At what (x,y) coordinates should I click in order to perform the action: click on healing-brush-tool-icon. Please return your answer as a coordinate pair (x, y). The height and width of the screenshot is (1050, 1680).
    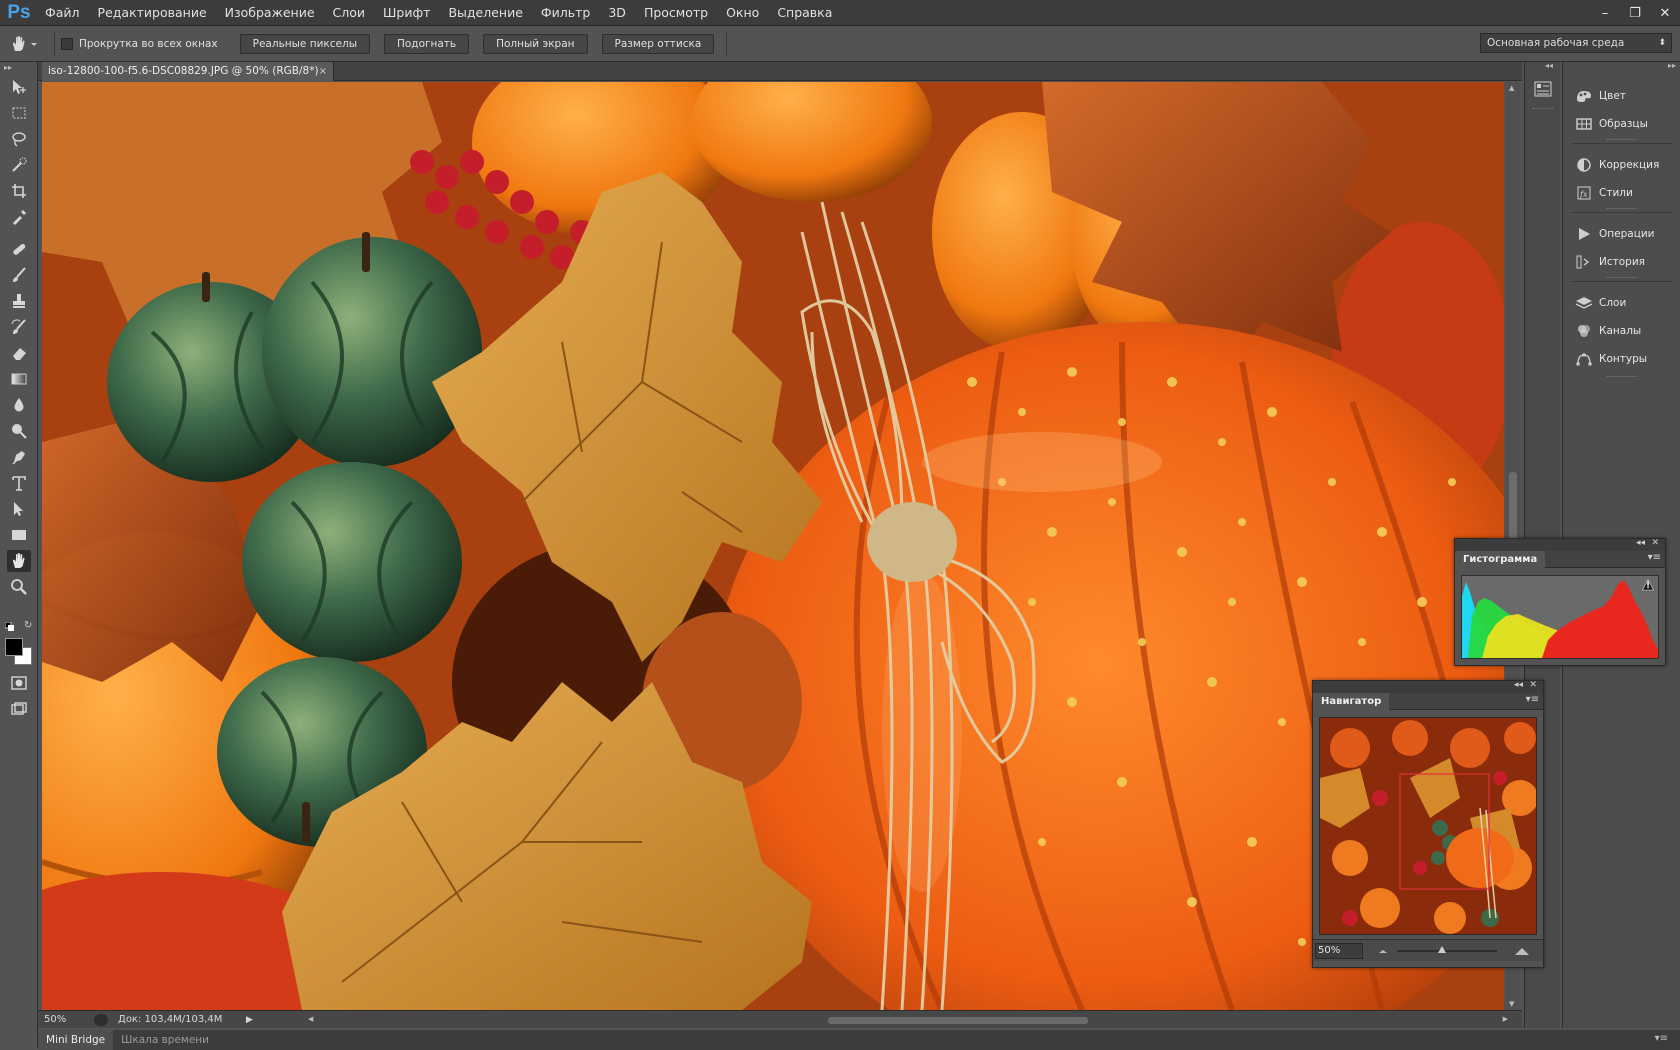
    Looking at the image, I should click on (19, 249).